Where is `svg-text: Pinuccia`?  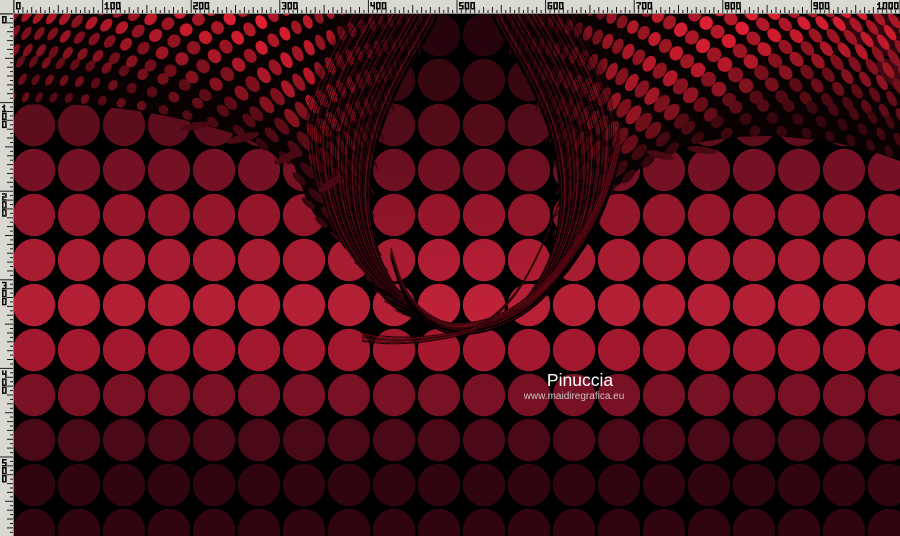
svg-text: Pinuccia is located at coordinates (580, 380).